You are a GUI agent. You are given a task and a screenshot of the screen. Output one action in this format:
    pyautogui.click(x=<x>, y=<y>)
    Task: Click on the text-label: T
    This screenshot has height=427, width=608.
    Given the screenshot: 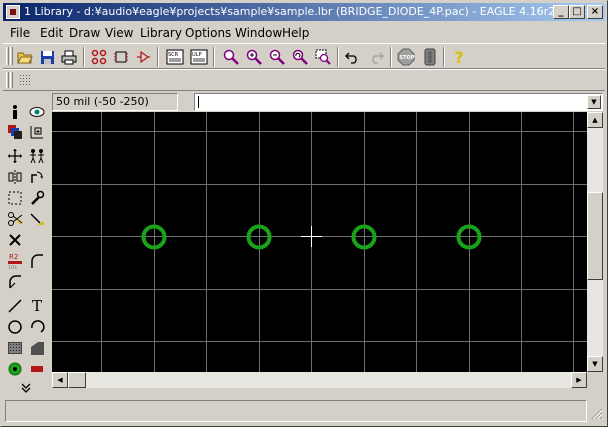 What is the action you would take?
    pyautogui.click(x=36, y=306)
    